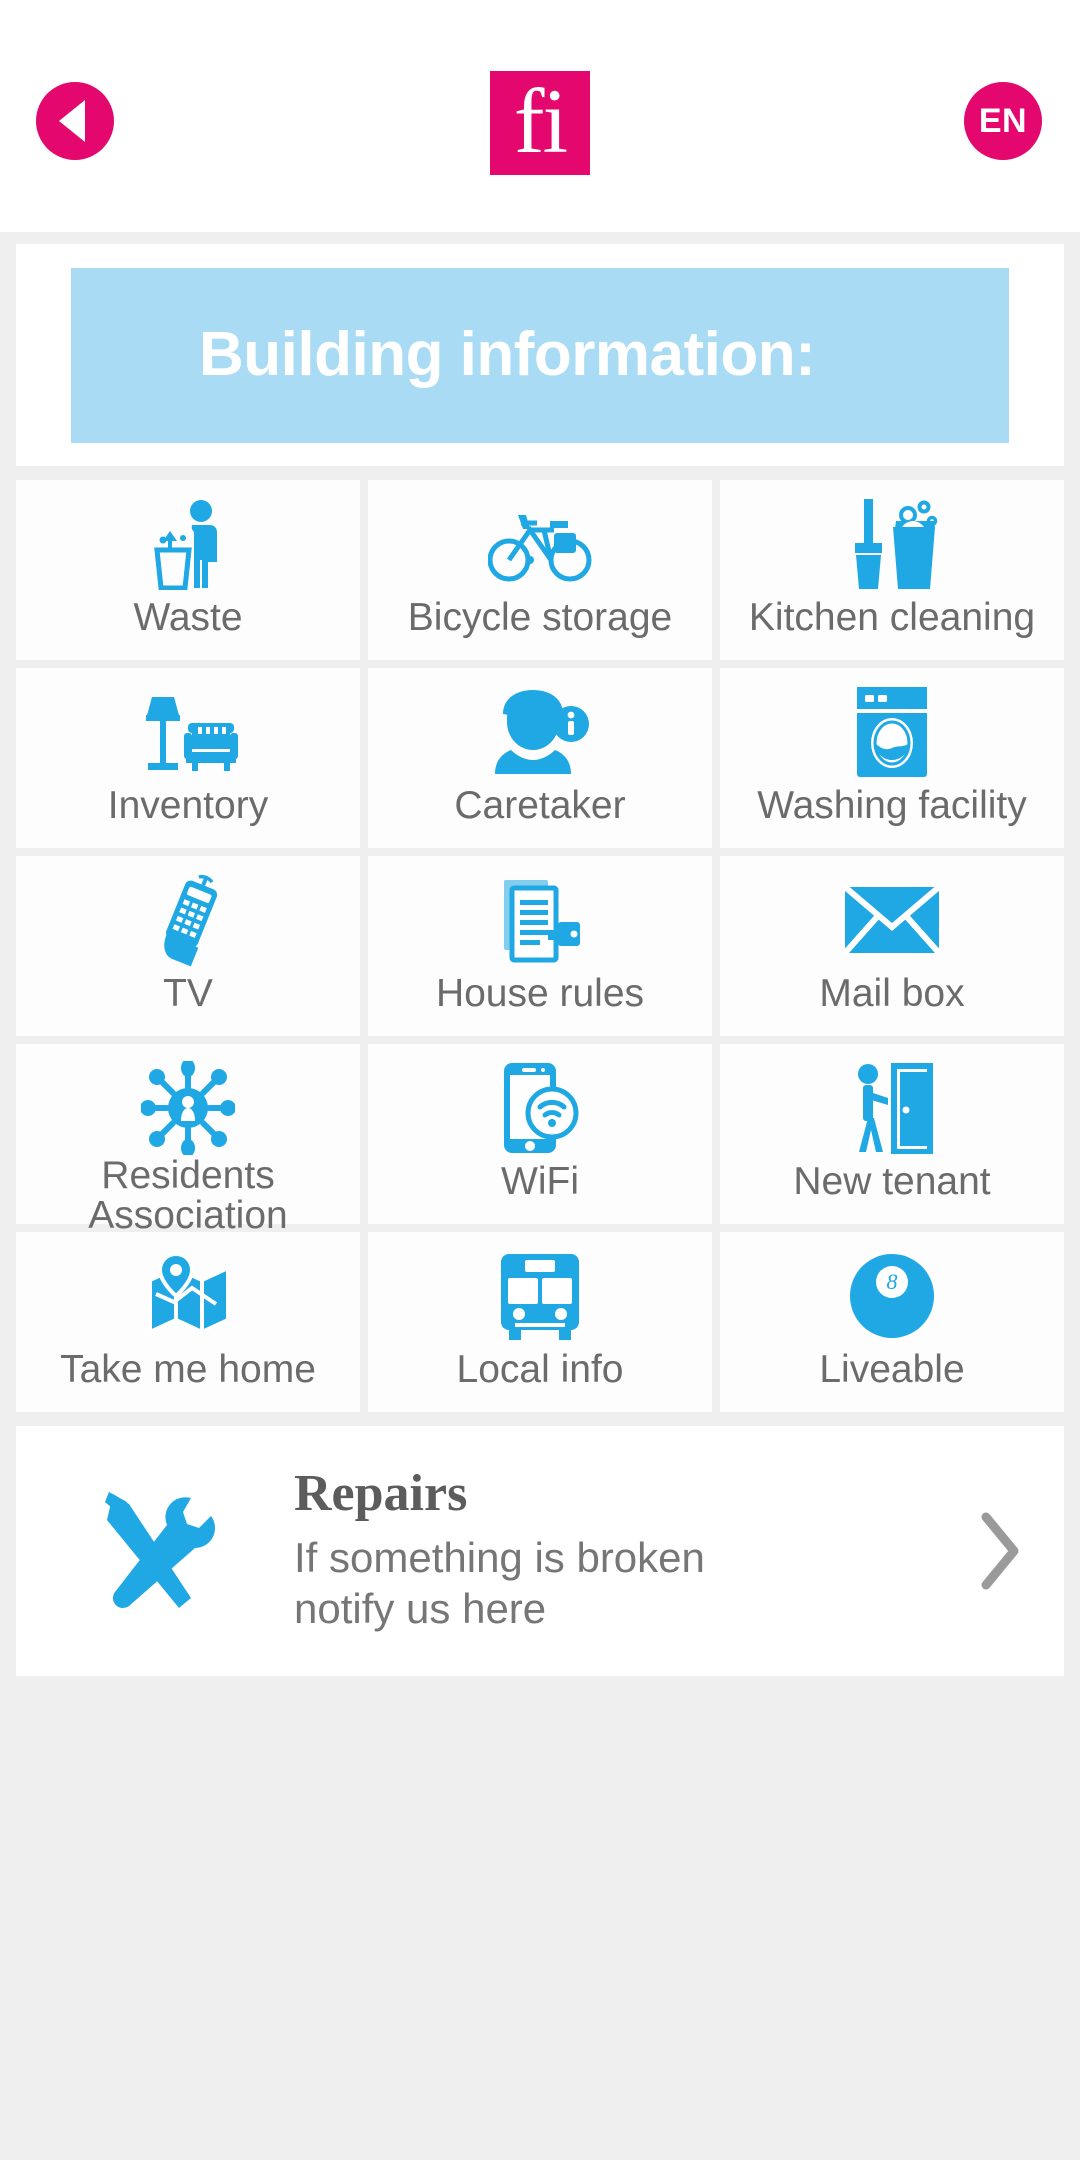  I want to click on washing-machine-icon, so click(892, 732).